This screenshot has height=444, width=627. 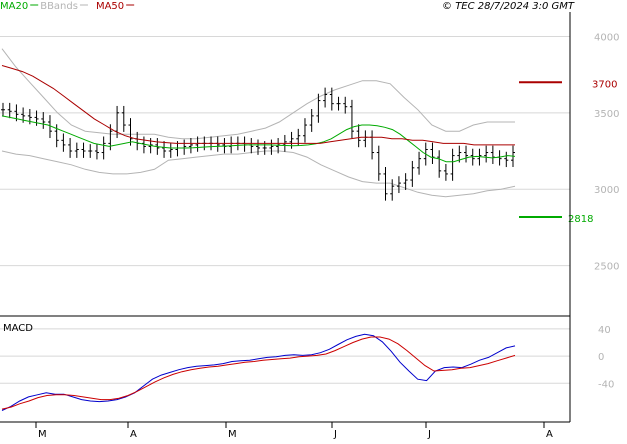 What do you see at coordinates (604, 84) in the screenshot?
I see `marker-label-3700: 3700` at bounding box center [604, 84].